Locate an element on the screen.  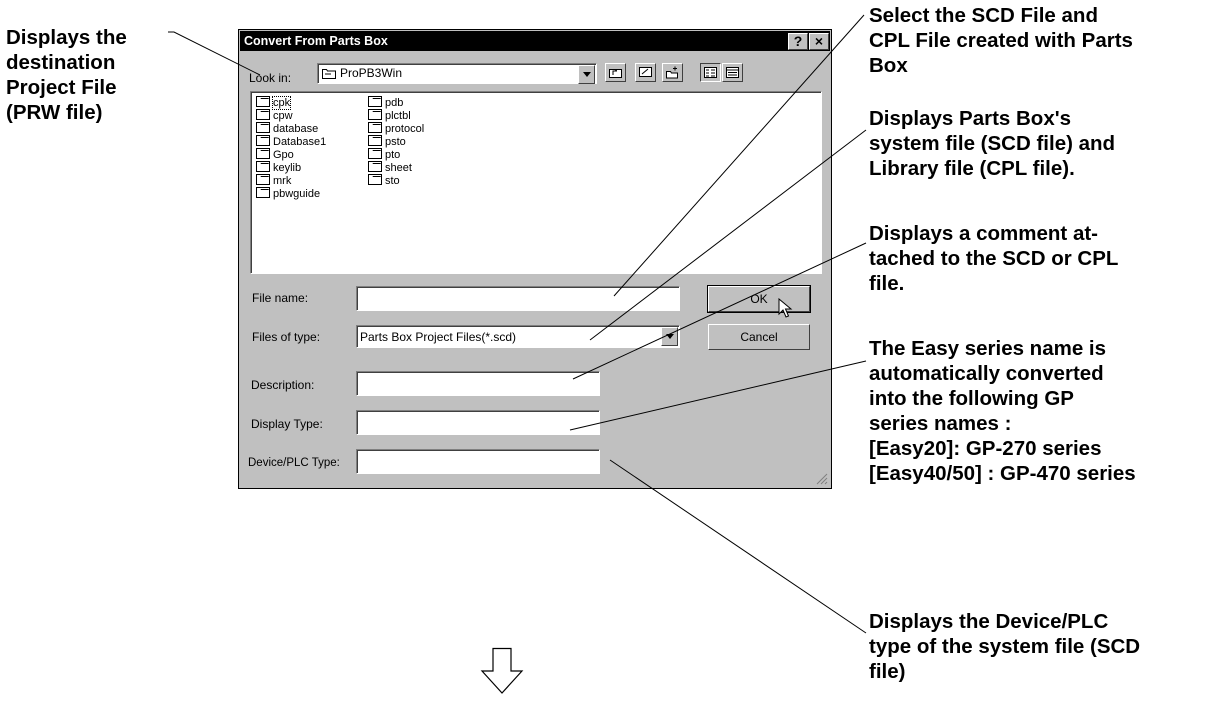
ok-button: OK is located at coordinates (759, 299).